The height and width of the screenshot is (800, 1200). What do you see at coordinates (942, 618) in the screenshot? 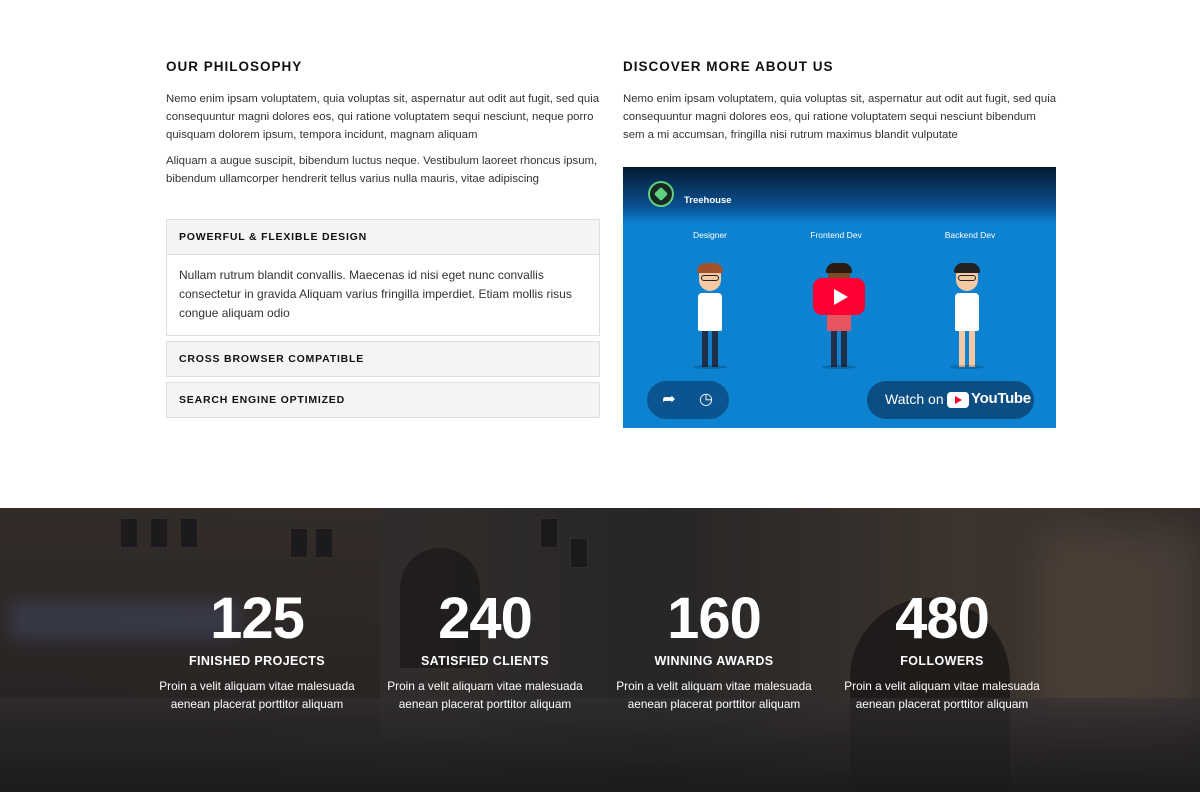
I see `stat-number: 480` at bounding box center [942, 618].